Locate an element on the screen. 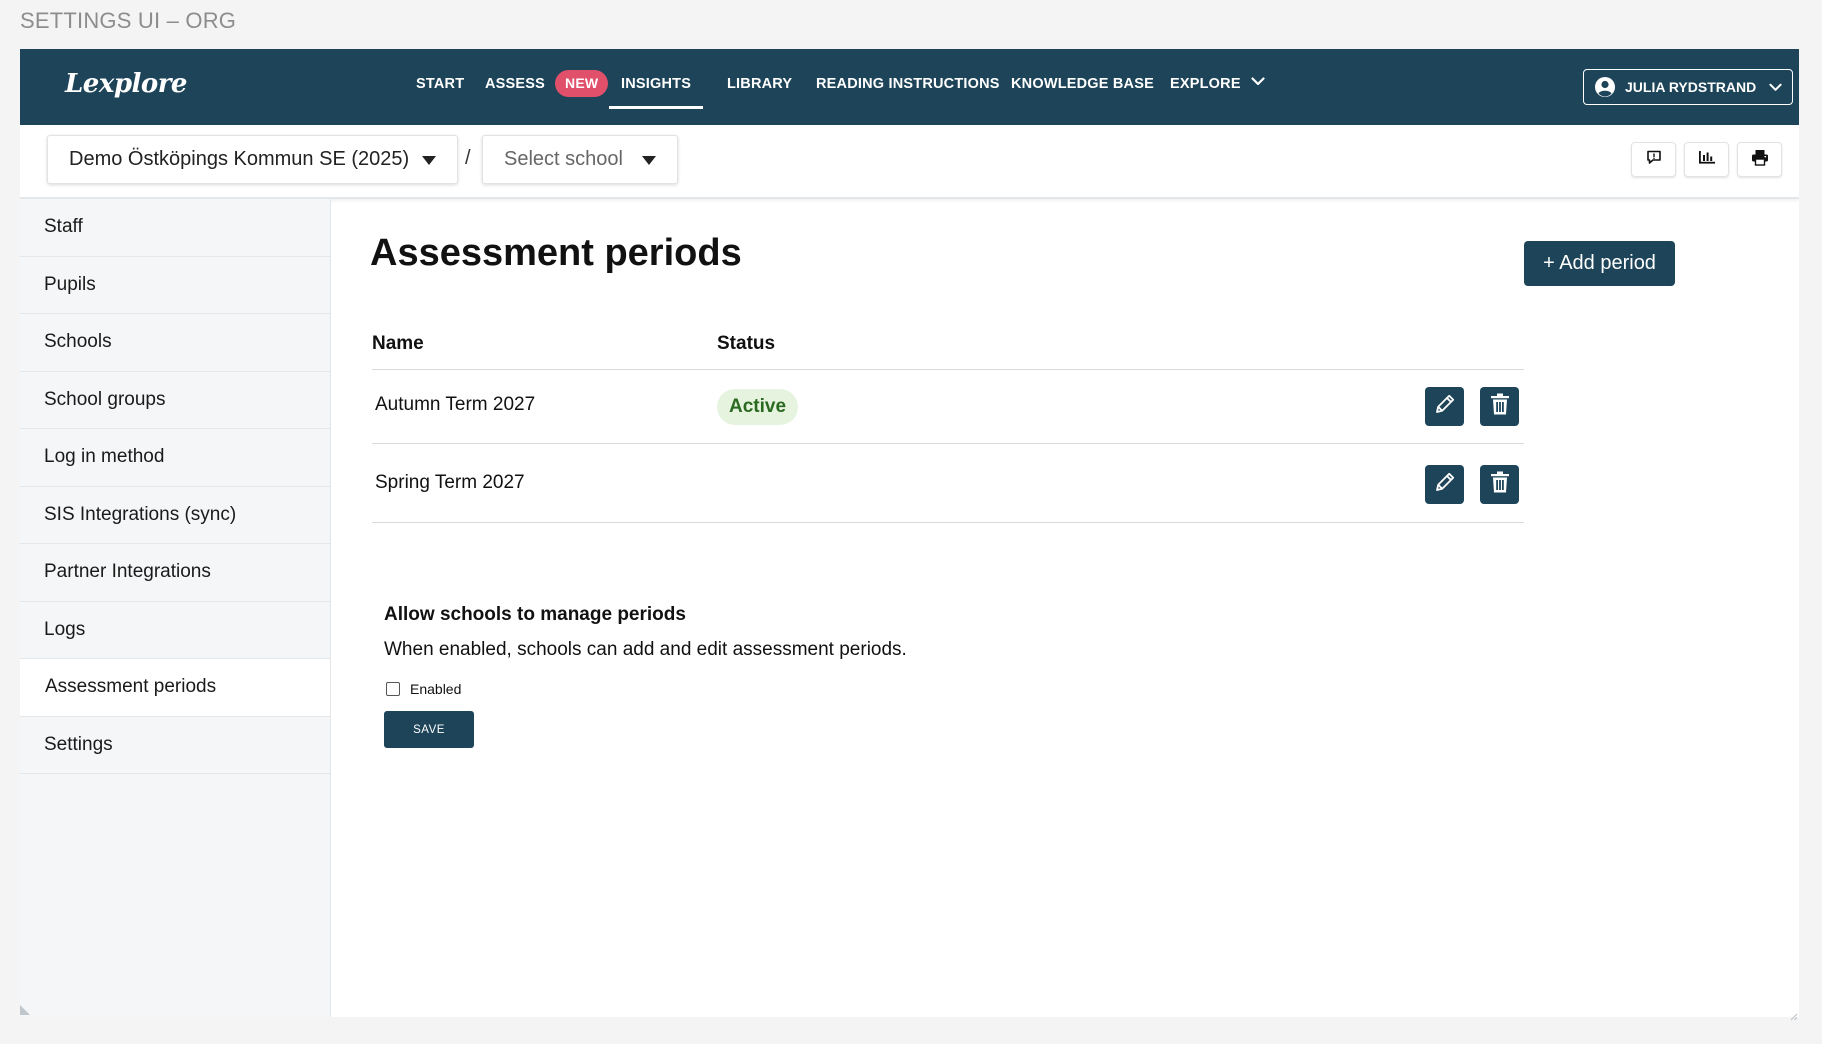 Image resolution: width=1822 pixels, height=1044 pixels. chart-icon is located at coordinates (1707, 159).